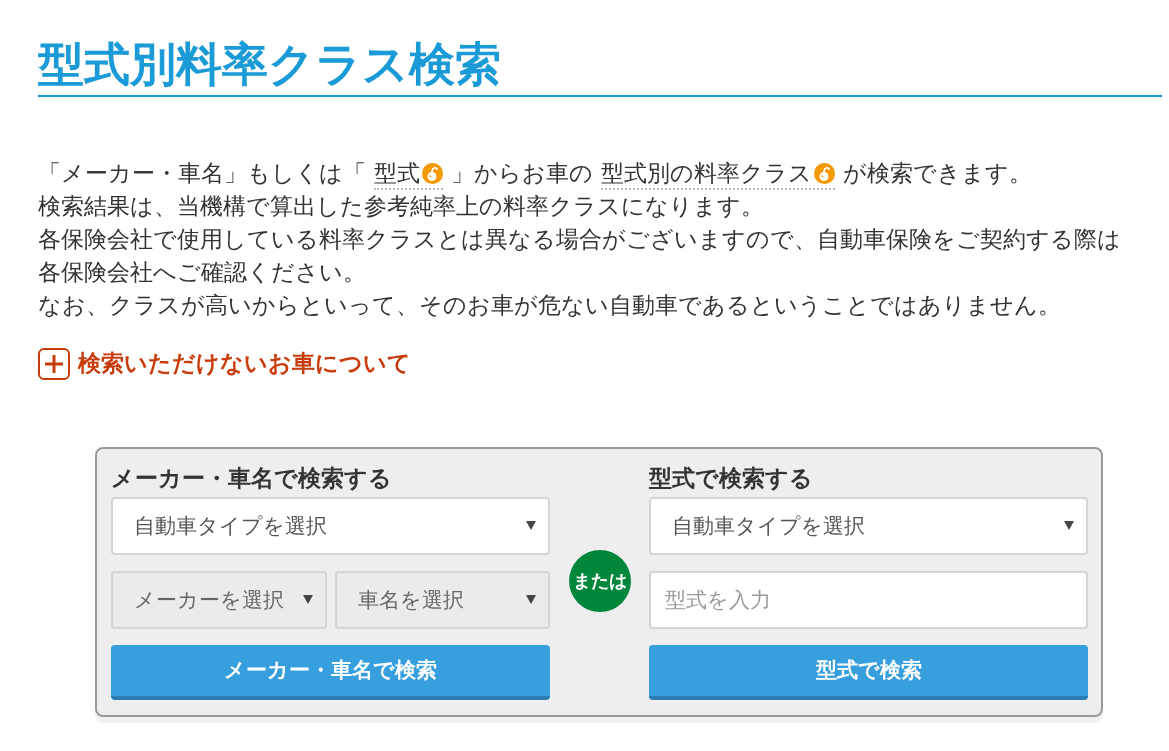 This screenshot has width=1169, height=751. What do you see at coordinates (731, 478) in the screenshot?
I see `section-heading: 型式で検索する` at bounding box center [731, 478].